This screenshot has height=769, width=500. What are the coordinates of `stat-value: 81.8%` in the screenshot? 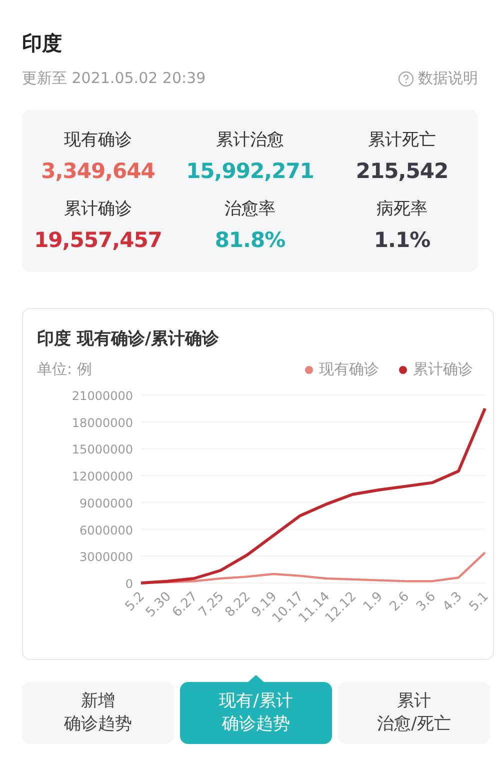 It's located at (250, 240).